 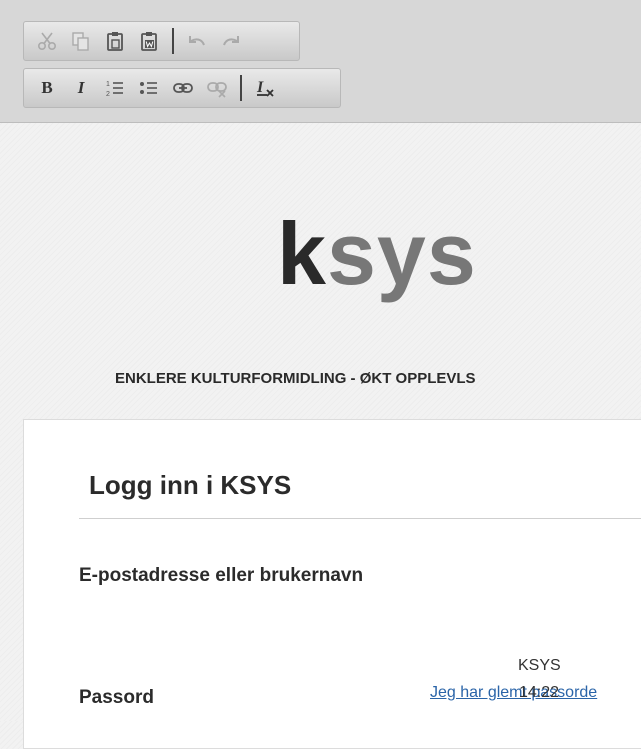 I want to click on link-icon, so click(x=183, y=88).